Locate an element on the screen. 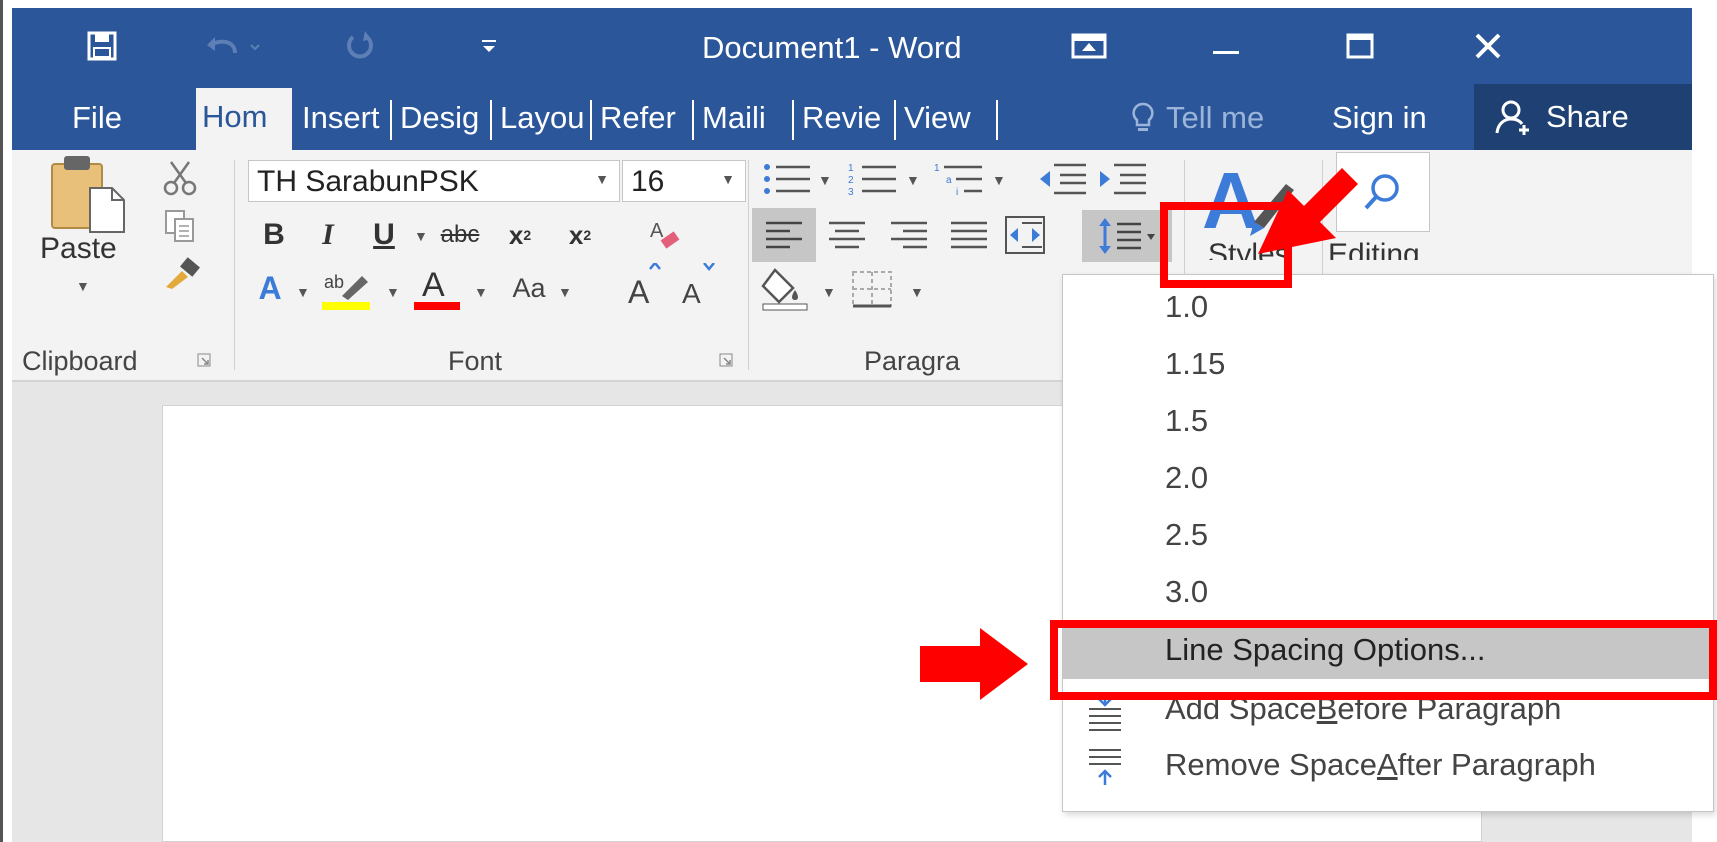 Image resolution: width=1717 pixels, height=842 pixels. line-spacing-option-3-0: 3.0 is located at coordinates (1388, 592).